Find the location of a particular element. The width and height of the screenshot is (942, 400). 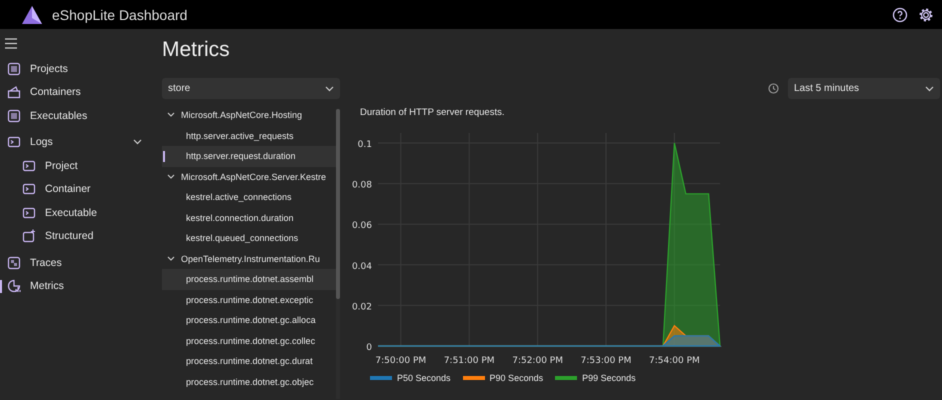

tree-item: kestrel.active_connections is located at coordinates (249, 197).